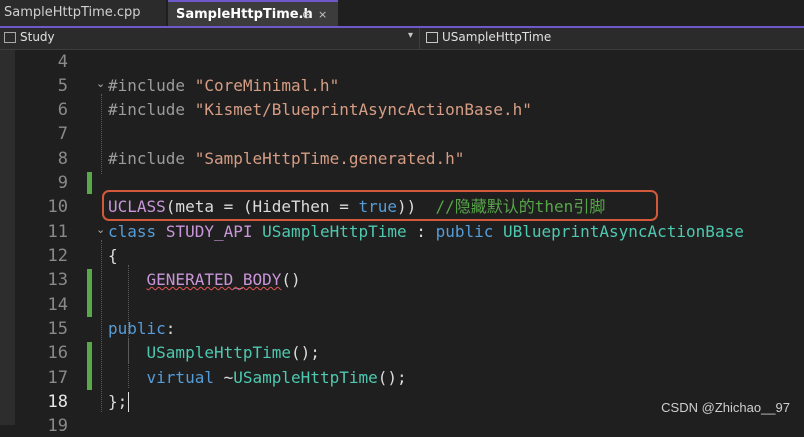  I want to click on code-line-8: #include "SampleHttpTime.generated.h", so click(286, 159).